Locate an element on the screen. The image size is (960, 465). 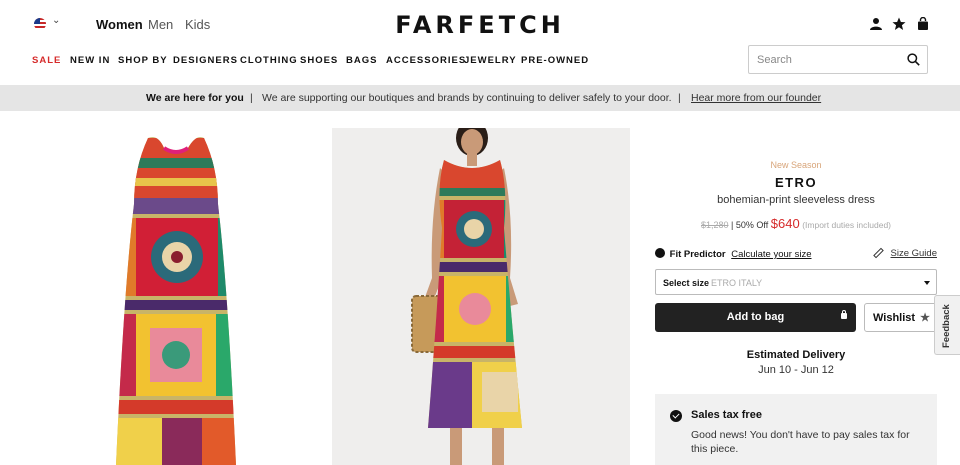
ruler-icon is located at coordinates (878, 253).